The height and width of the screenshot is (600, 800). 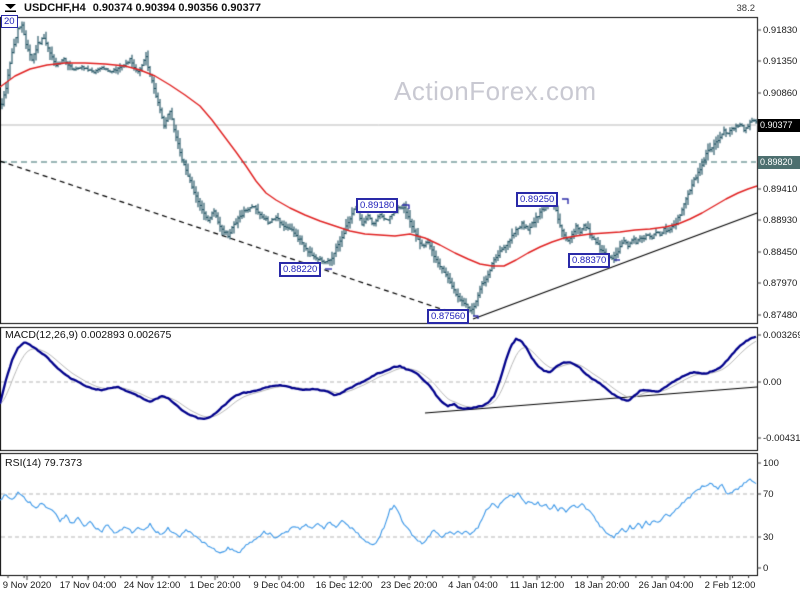 I want to click on price-axis-label: 0.88930, so click(x=780, y=220).